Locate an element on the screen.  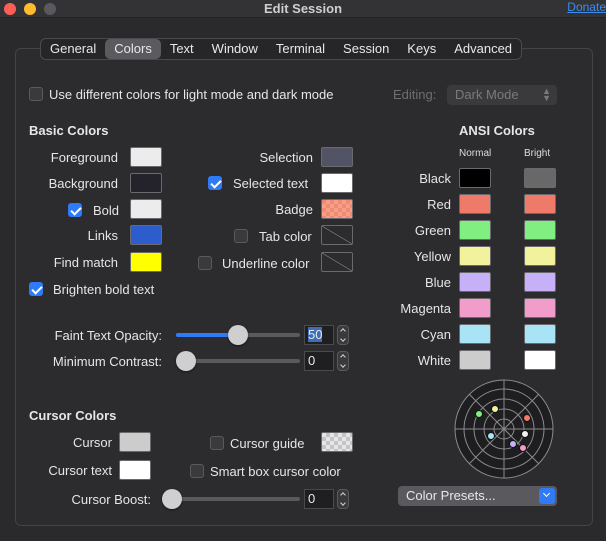
minimum-contrast-stepper is located at coordinates (343, 361).